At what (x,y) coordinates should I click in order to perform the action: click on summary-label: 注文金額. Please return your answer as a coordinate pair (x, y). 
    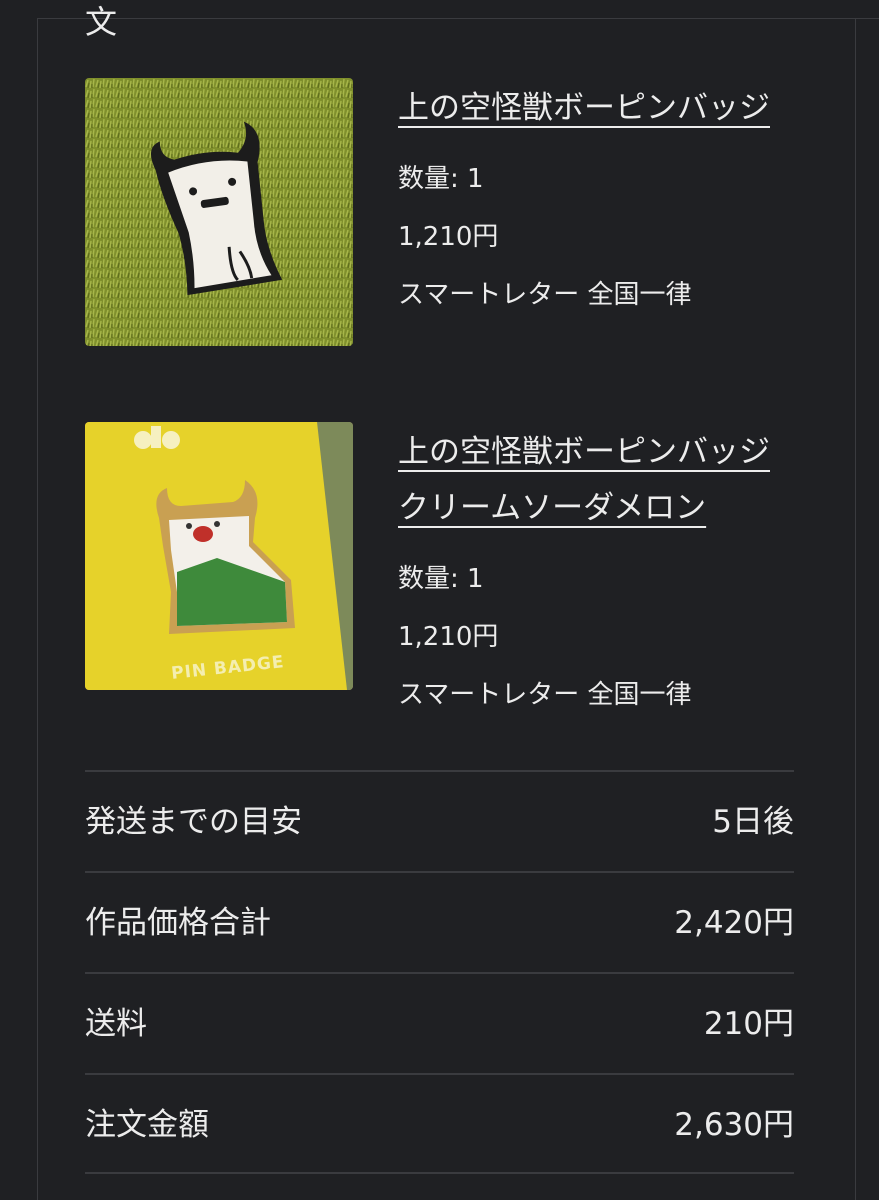
    Looking at the image, I should click on (147, 1125).